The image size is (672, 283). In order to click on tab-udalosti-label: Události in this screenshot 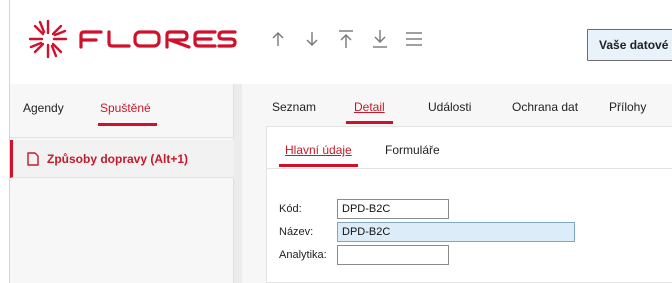, I will do `click(450, 107)`.